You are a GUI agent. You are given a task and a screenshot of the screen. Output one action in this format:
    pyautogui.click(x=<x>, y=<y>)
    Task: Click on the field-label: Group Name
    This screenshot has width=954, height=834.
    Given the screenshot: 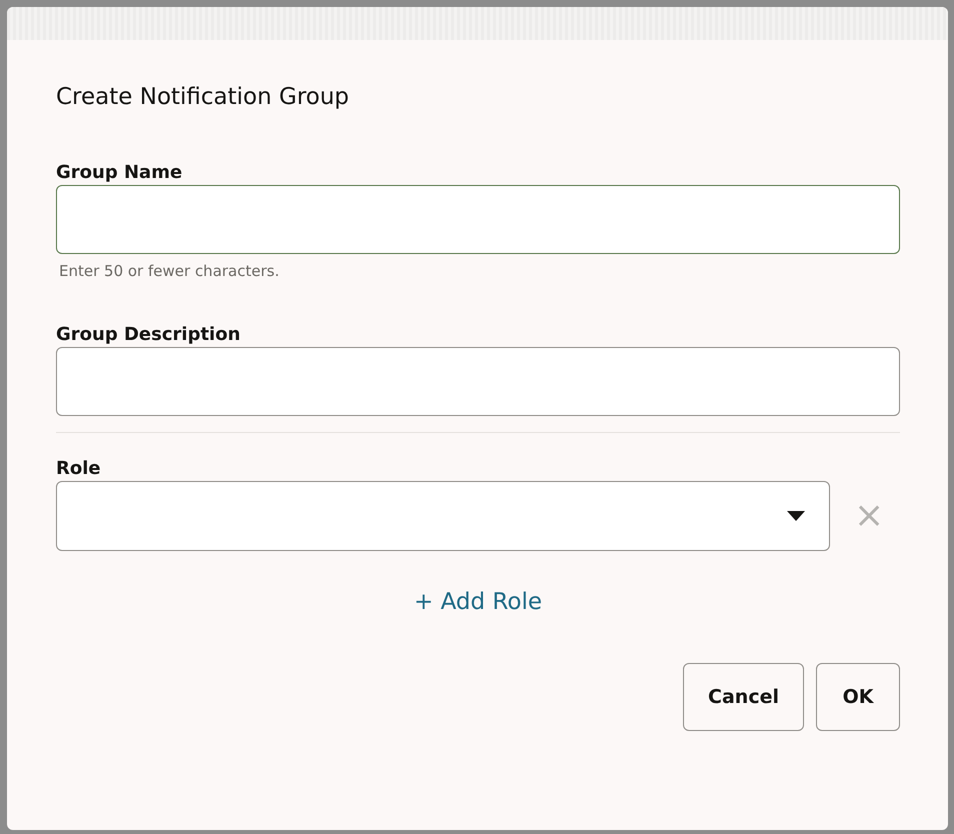 What is the action you would take?
    pyautogui.click(x=120, y=172)
    